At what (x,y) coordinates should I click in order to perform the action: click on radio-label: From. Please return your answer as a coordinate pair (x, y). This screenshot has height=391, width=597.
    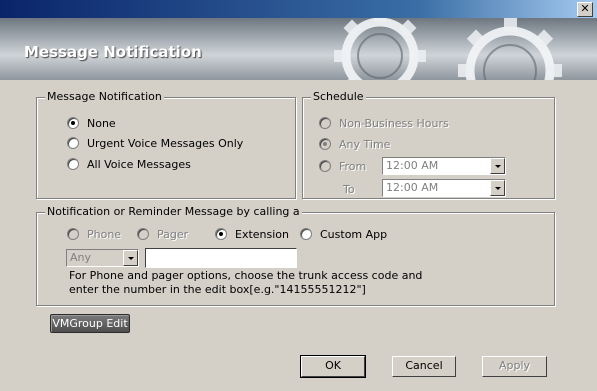
    Looking at the image, I should click on (353, 166).